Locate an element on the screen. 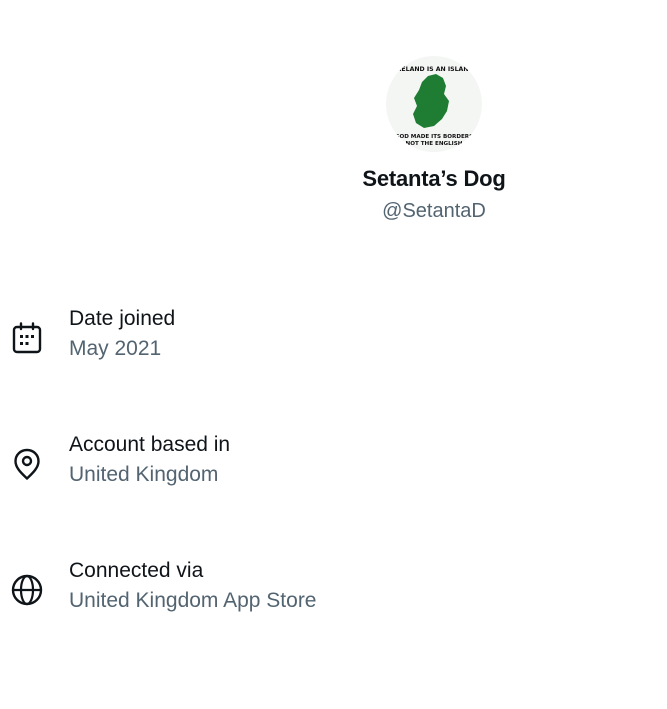 This screenshot has width=667, height=709. info-row-connected-via: Connected via United Kingdom App Store is located at coordinates (333, 589).